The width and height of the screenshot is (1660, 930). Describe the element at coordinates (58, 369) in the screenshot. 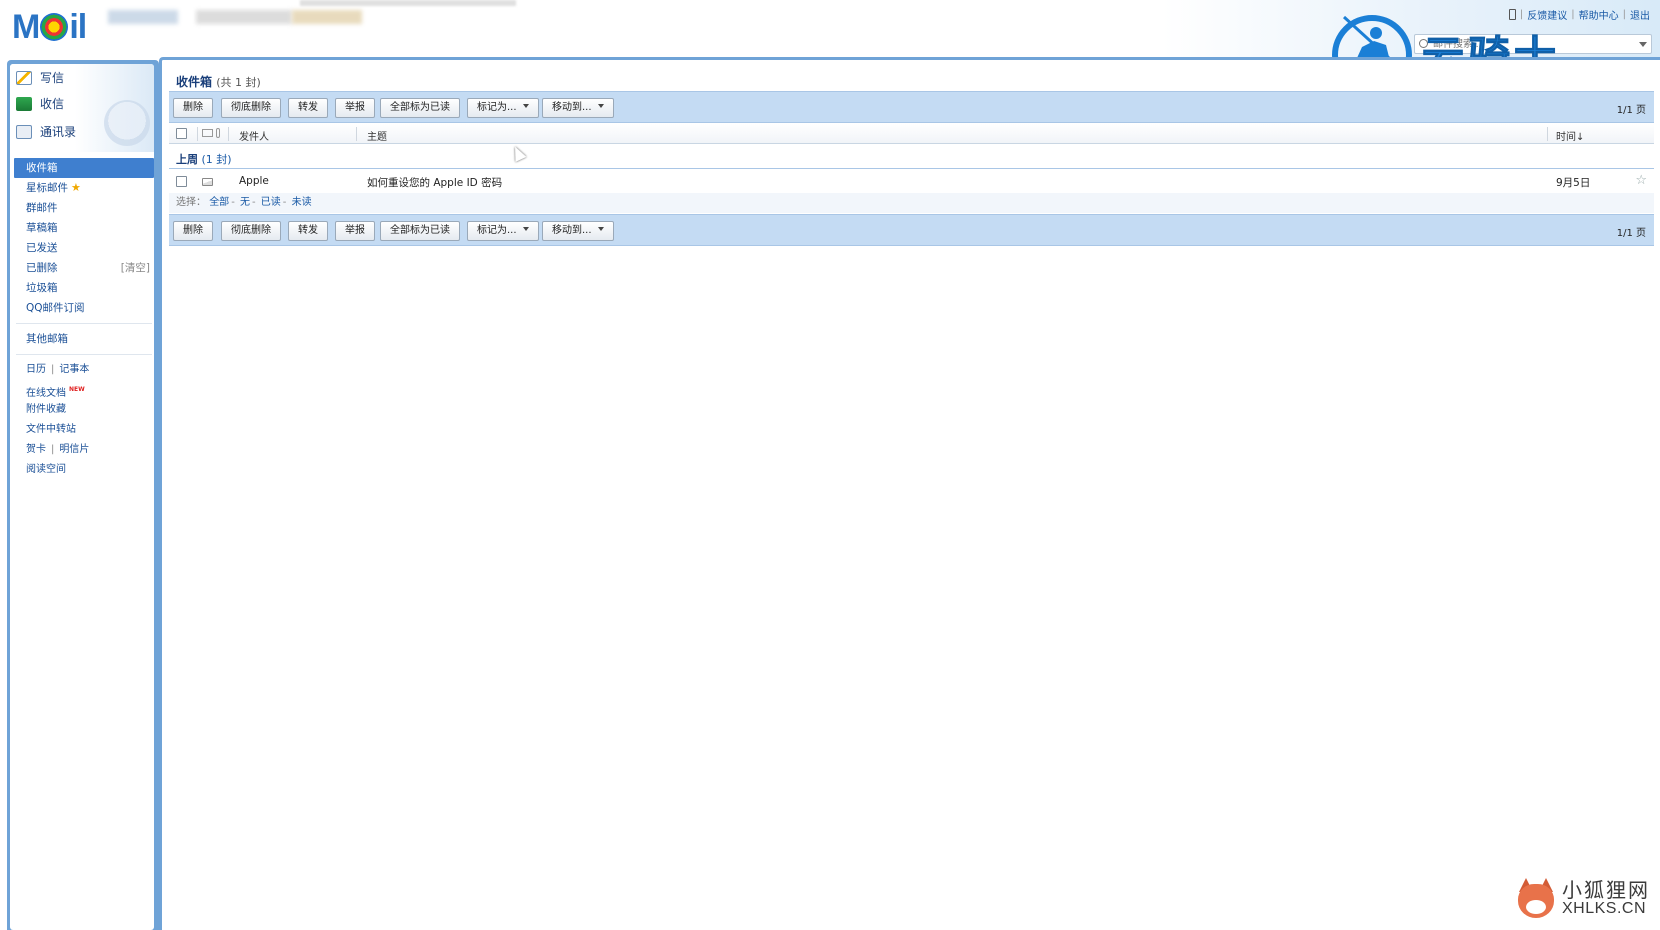

I see `tools-row-calendar: 日历 | 记事本` at that location.